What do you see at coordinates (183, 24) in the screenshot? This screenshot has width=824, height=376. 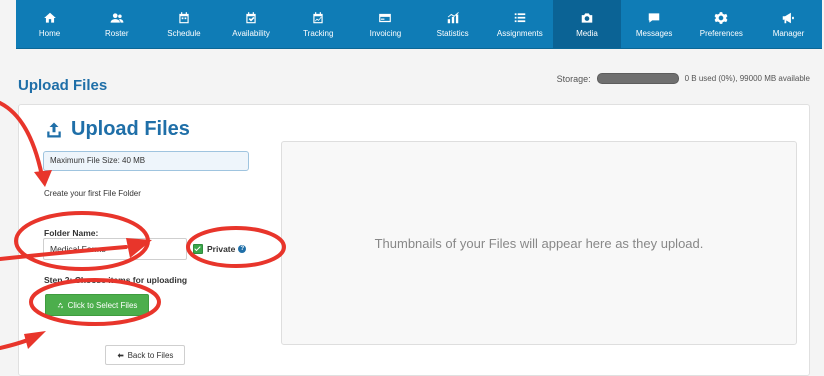 I see `nav-schedule: Schedule` at bounding box center [183, 24].